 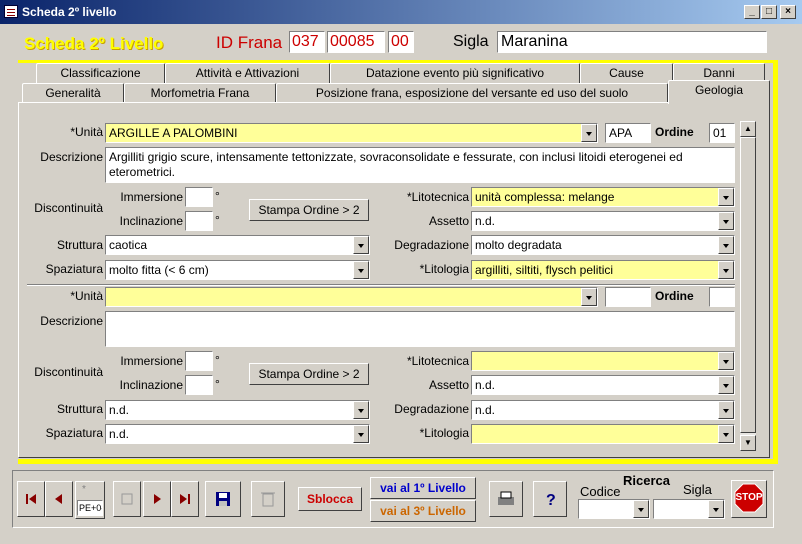 What do you see at coordinates (309, 374) in the screenshot?
I see `stampa-ordine-button-2: Stampa Ordine > 2` at bounding box center [309, 374].